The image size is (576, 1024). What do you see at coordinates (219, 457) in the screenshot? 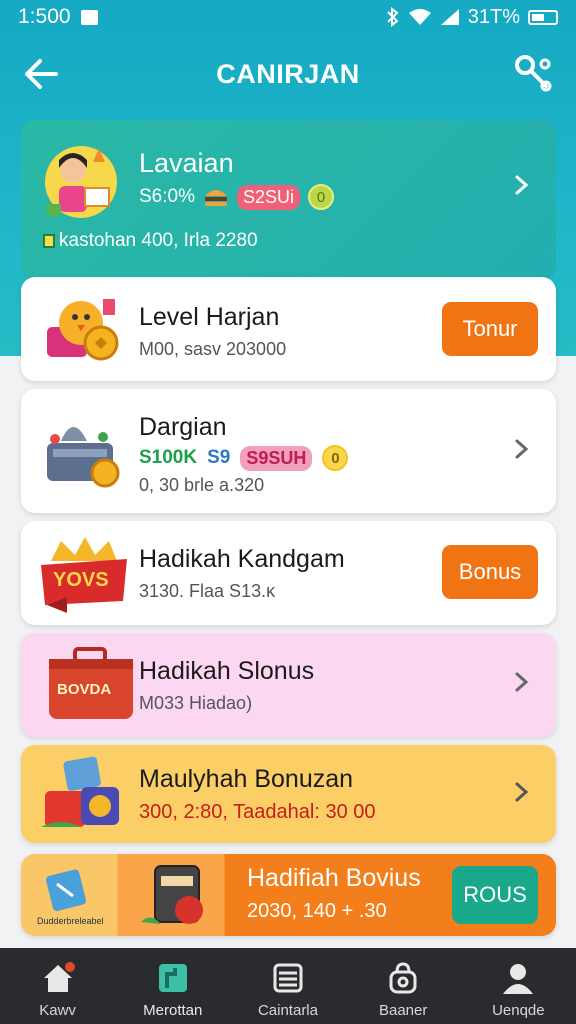
I see `stat-blue: S9` at bounding box center [219, 457].